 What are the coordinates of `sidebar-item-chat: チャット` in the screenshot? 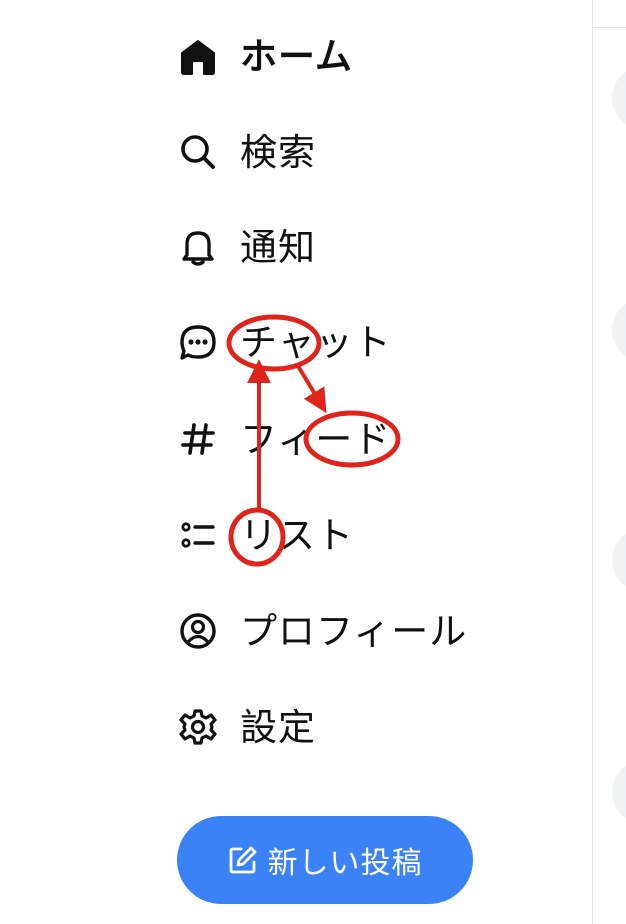 It's located at (294, 342).